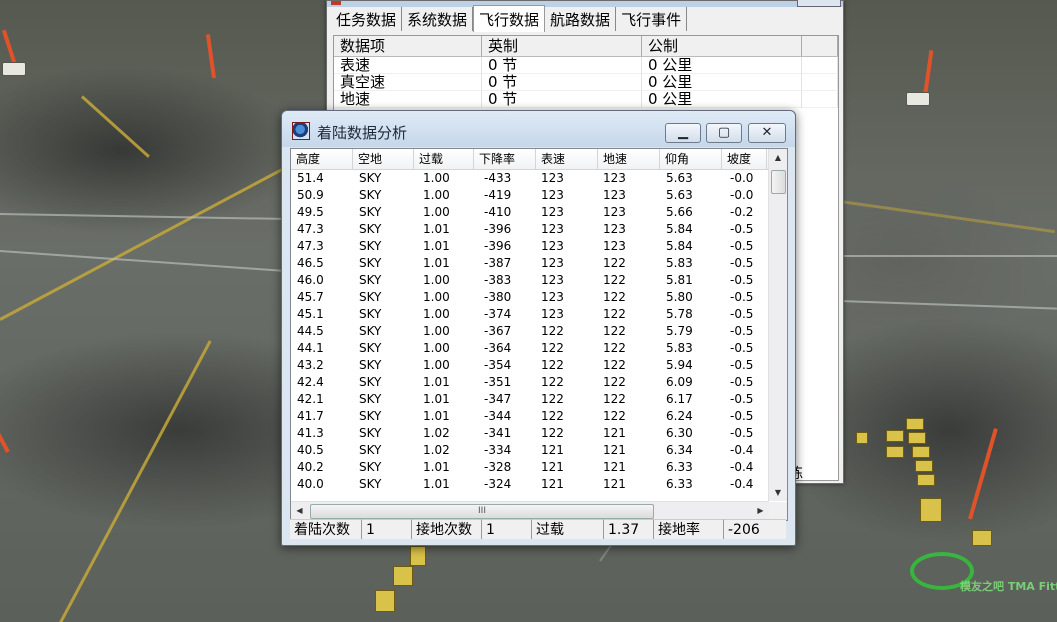 This screenshot has width=1057, height=622. What do you see at coordinates (408, 46) in the screenshot?
I see `column-header-item: 数据项` at bounding box center [408, 46].